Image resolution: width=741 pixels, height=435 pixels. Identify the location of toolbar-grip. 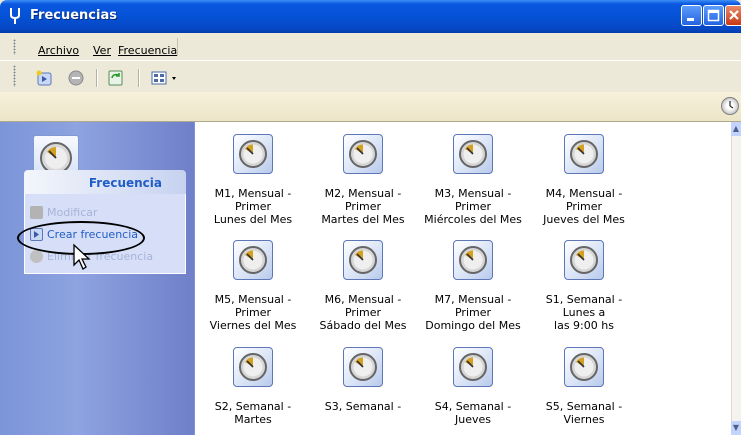
(14, 76).